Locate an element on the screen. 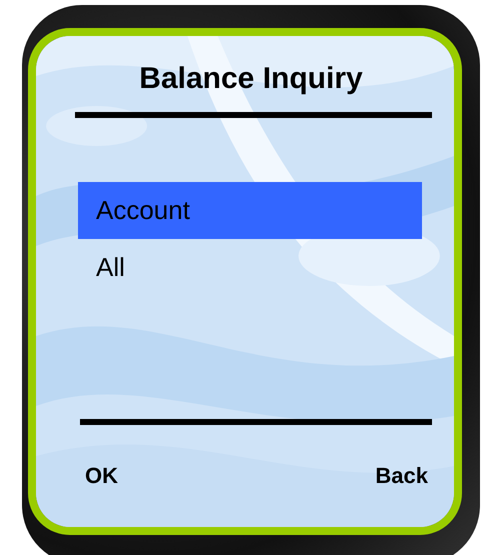  softkey: Back is located at coordinates (401, 476).